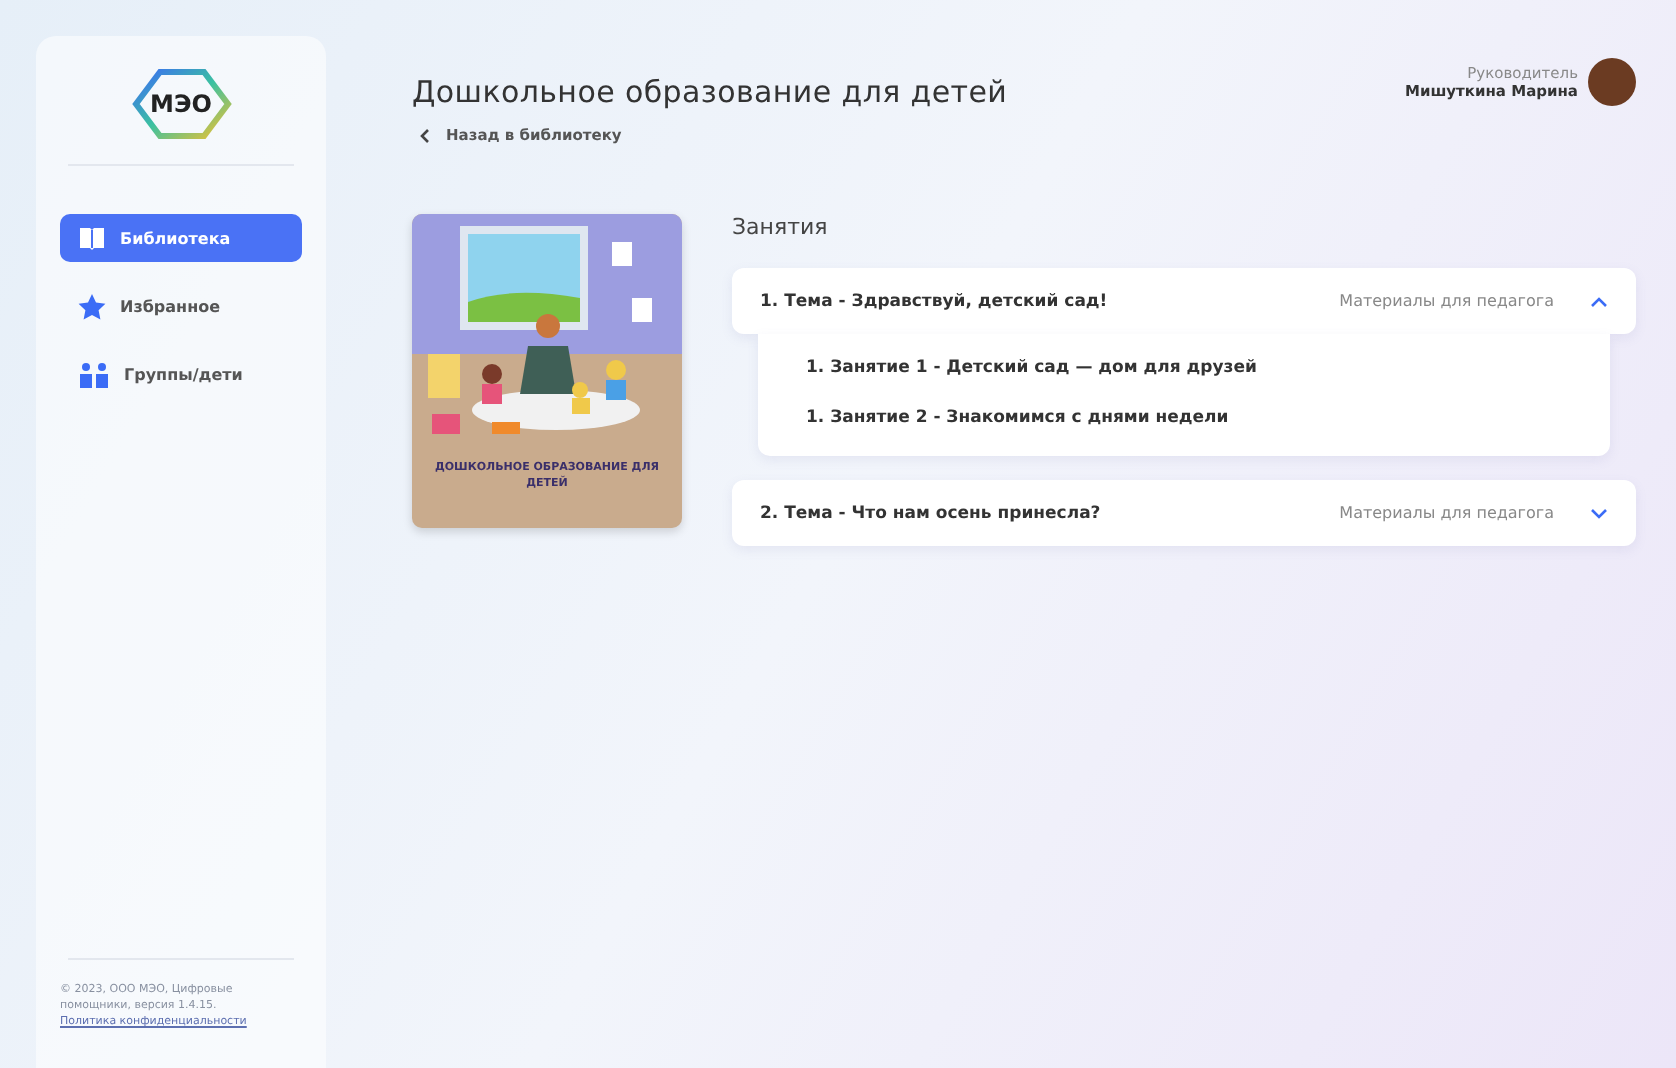 Image resolution: width=1676 pixels, height=1068 pixels. What do you see at coordinates (1184, 513) in the screenshot?
I see `topic-header: 2. Тема - Что нам осень принесла? Материалы для педагога` at bounding box center [1184, 513].